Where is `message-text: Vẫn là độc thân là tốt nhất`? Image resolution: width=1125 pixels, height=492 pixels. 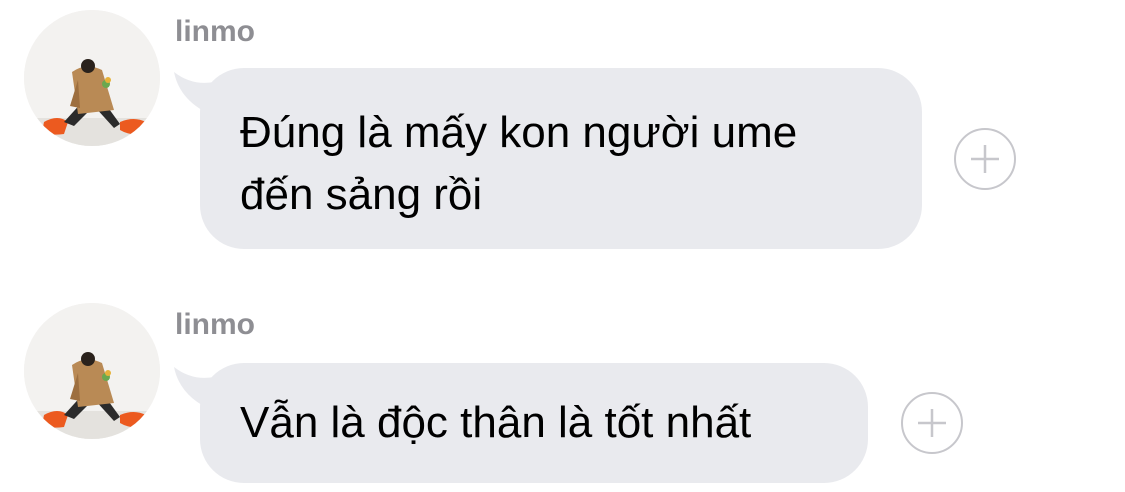 message-text: Vẫn là độc thân là tốt nhất is located at coordinates (496, 422).